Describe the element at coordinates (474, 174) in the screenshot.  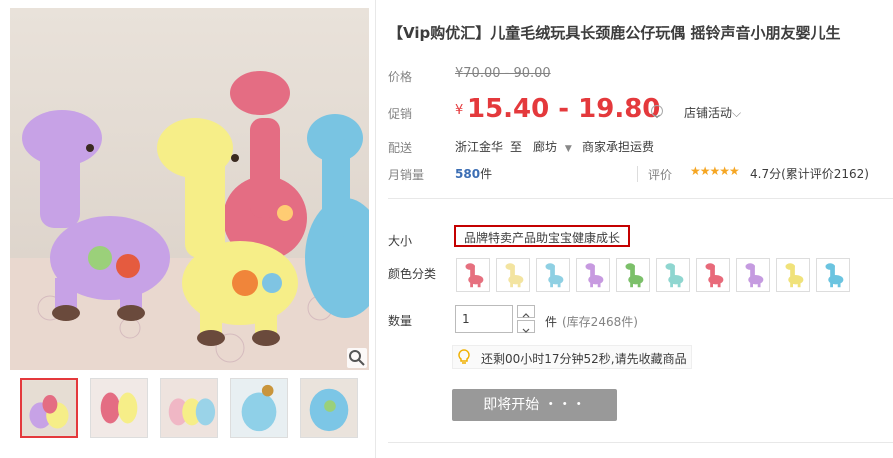
I see `monthly-sales: 580件` at that location.